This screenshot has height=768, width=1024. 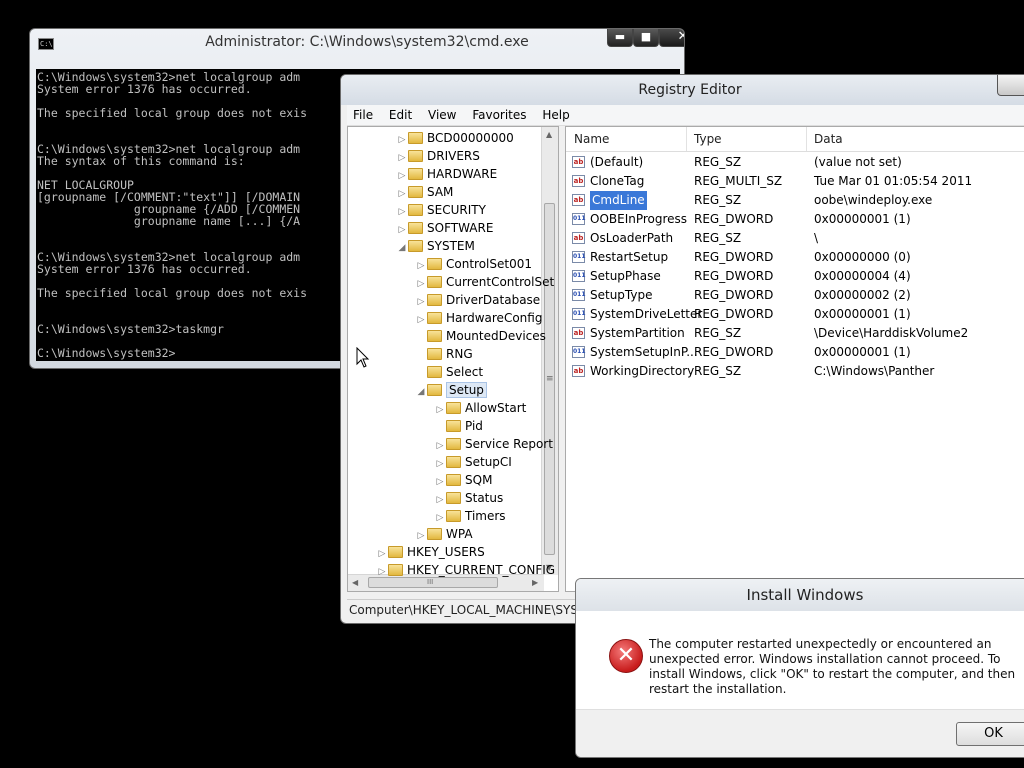 I want to click on value-row: ab (Default) REG_SZ (value not set), so click(x=795, y=162).